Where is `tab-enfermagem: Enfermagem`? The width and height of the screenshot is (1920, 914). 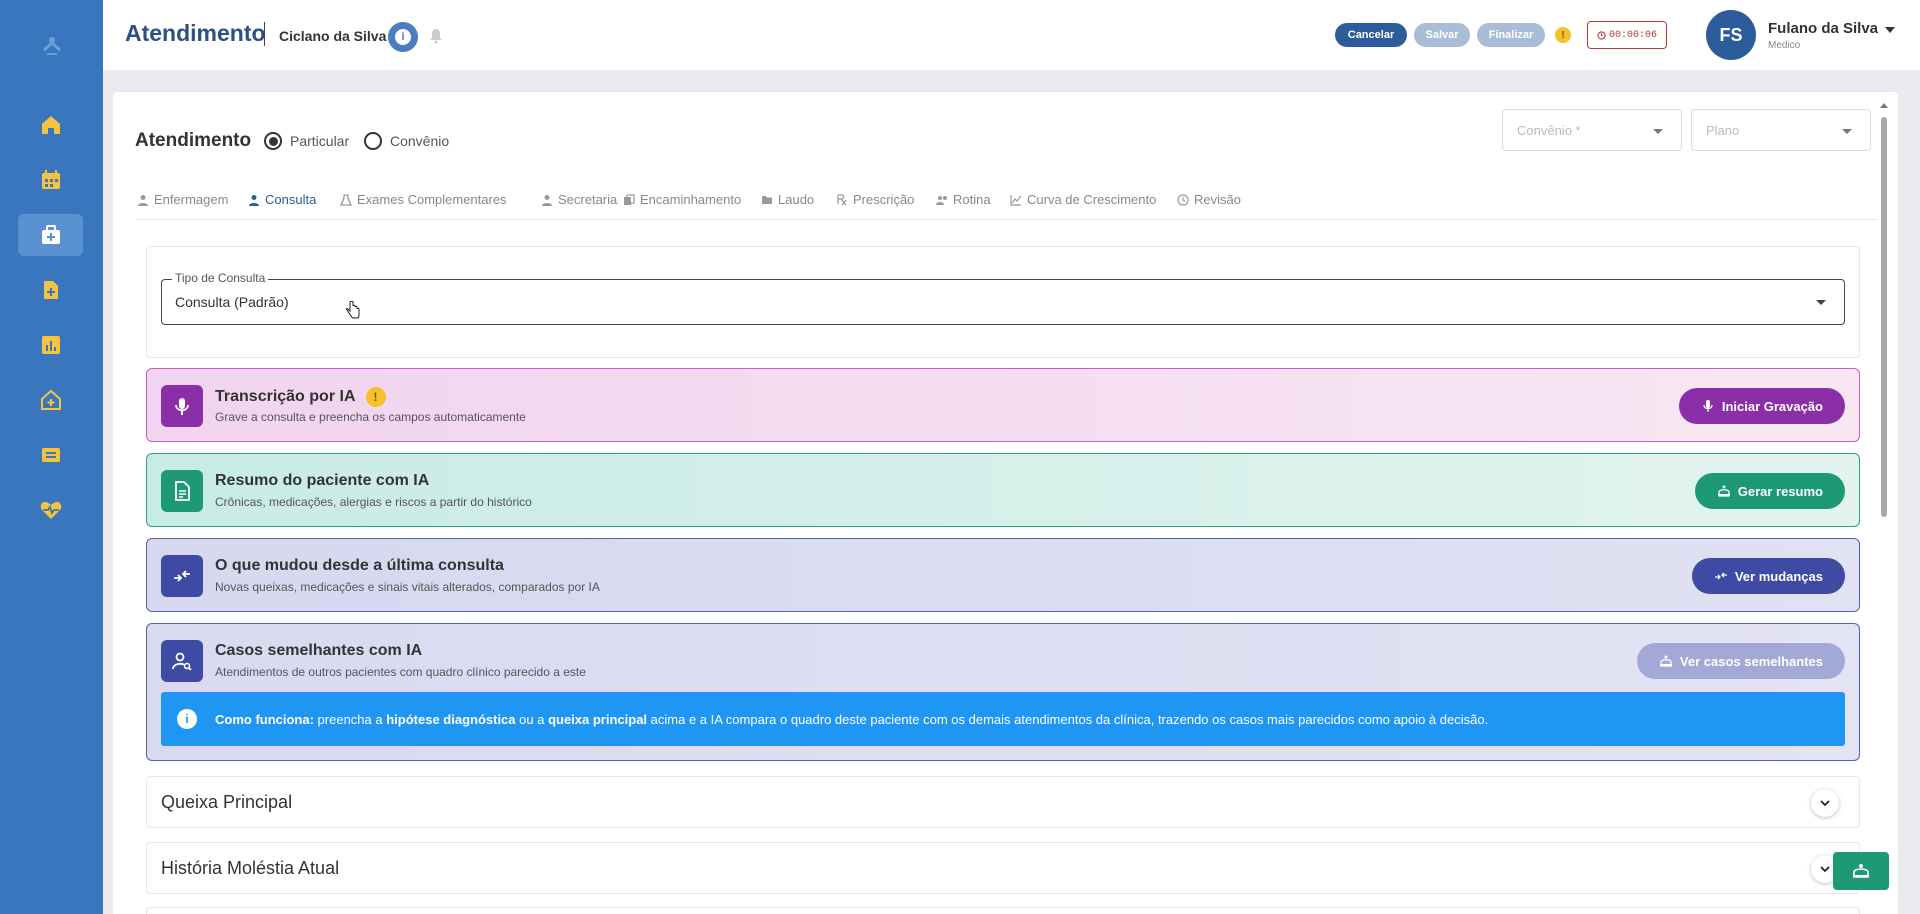 tab-enfermagem: Enfermagem is located at coordinates (182, 199).